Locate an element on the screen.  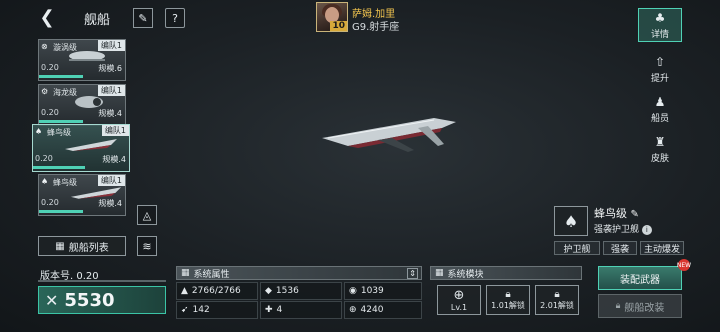
ship-model is located at coordinates (388, 134).